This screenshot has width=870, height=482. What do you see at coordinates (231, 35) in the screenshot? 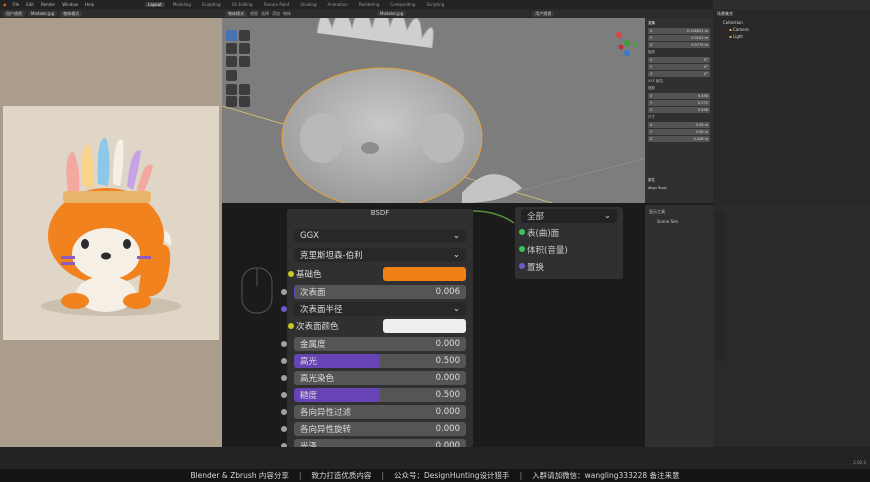
I see `select-box-tool` at bounding box center [231, 35].